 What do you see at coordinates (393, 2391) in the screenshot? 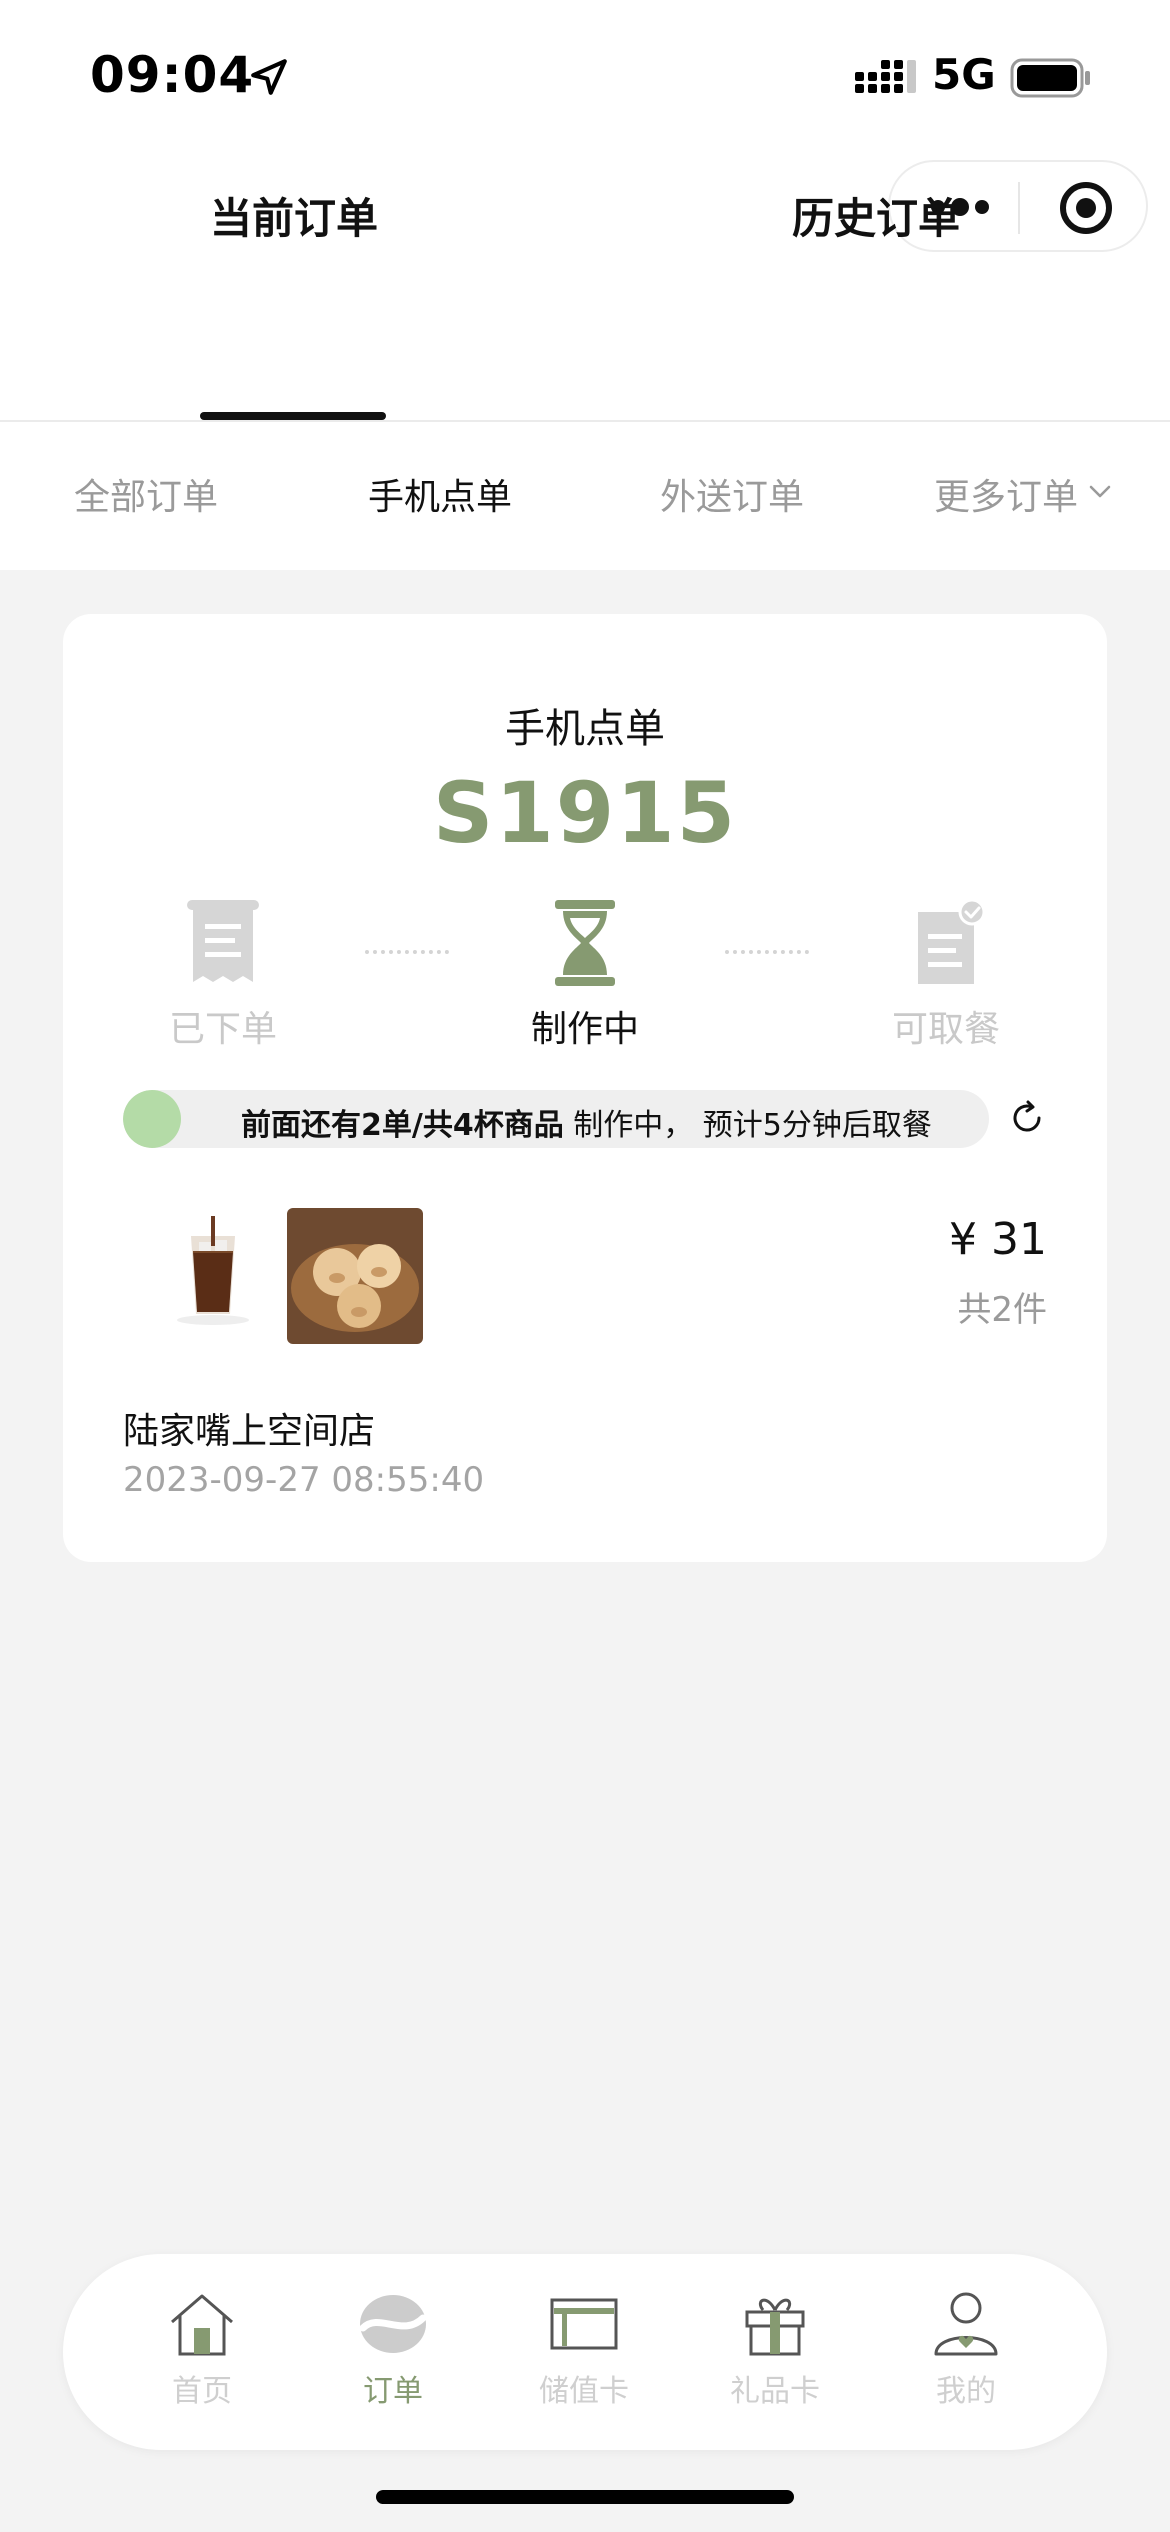
I see `tabbar-label: 订单` at bounding box center [393, 2391].